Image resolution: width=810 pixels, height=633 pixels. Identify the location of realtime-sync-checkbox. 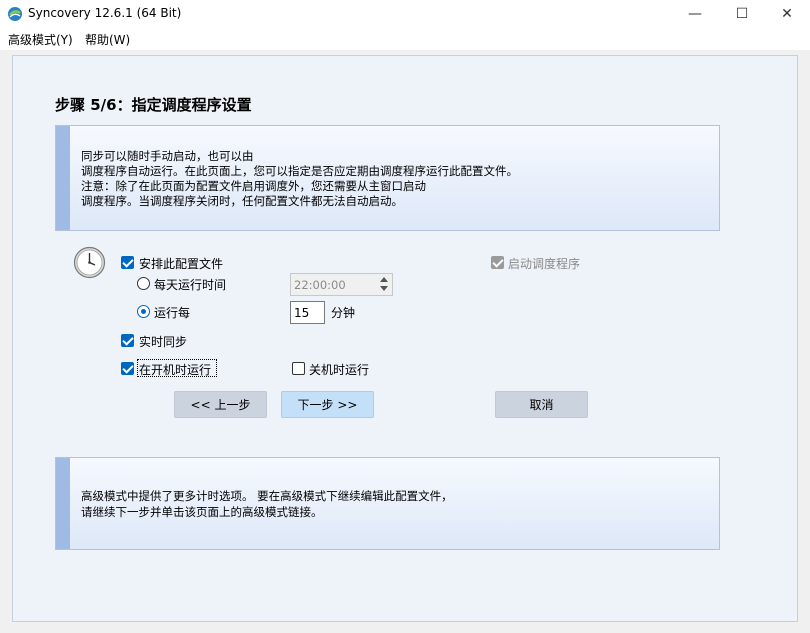
(127, 340).